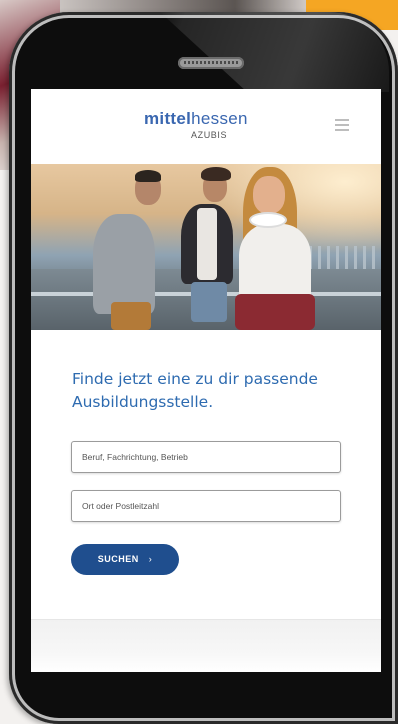 The height and width of the screenshot is (724, 398). I want to click on headphones-icon, so click(268, 220).